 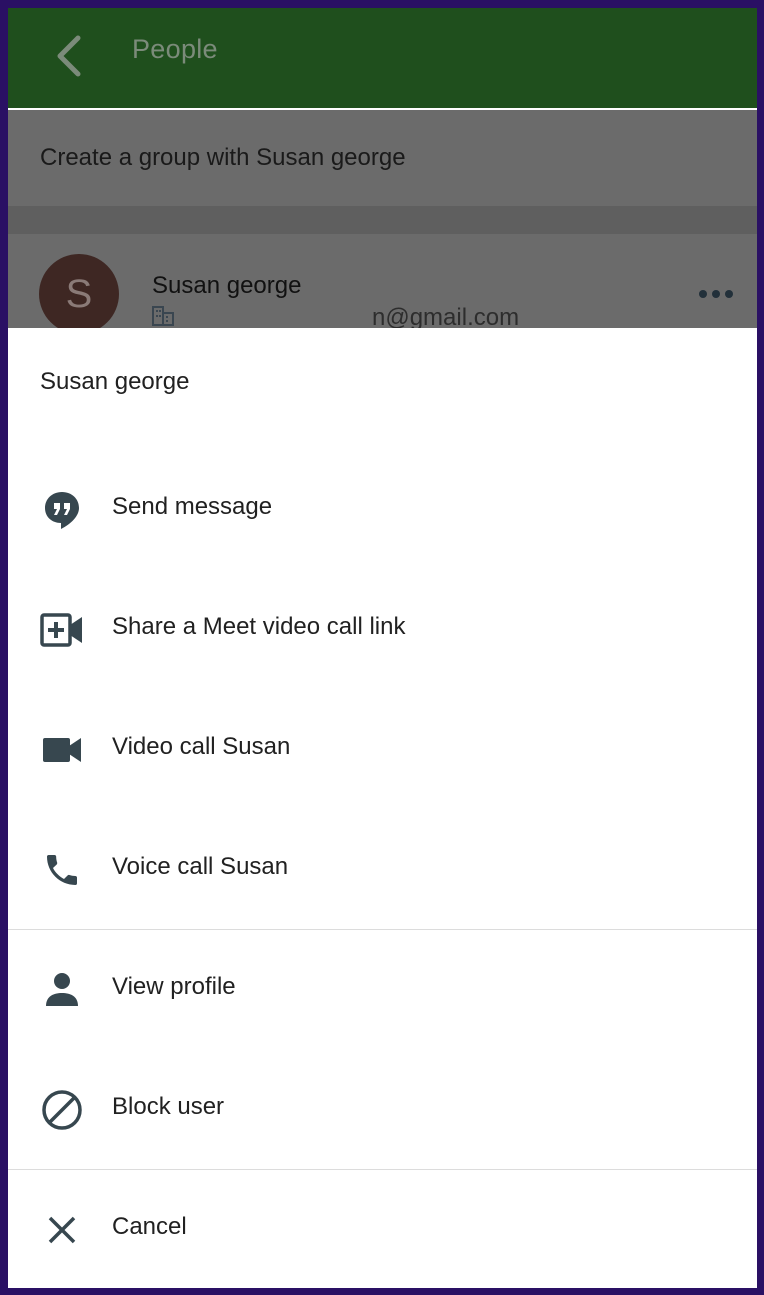 What do you see at coordinates (62, 630) in the screenshot?
I see `add-video-call-icon` at bounding box center [62, 630].